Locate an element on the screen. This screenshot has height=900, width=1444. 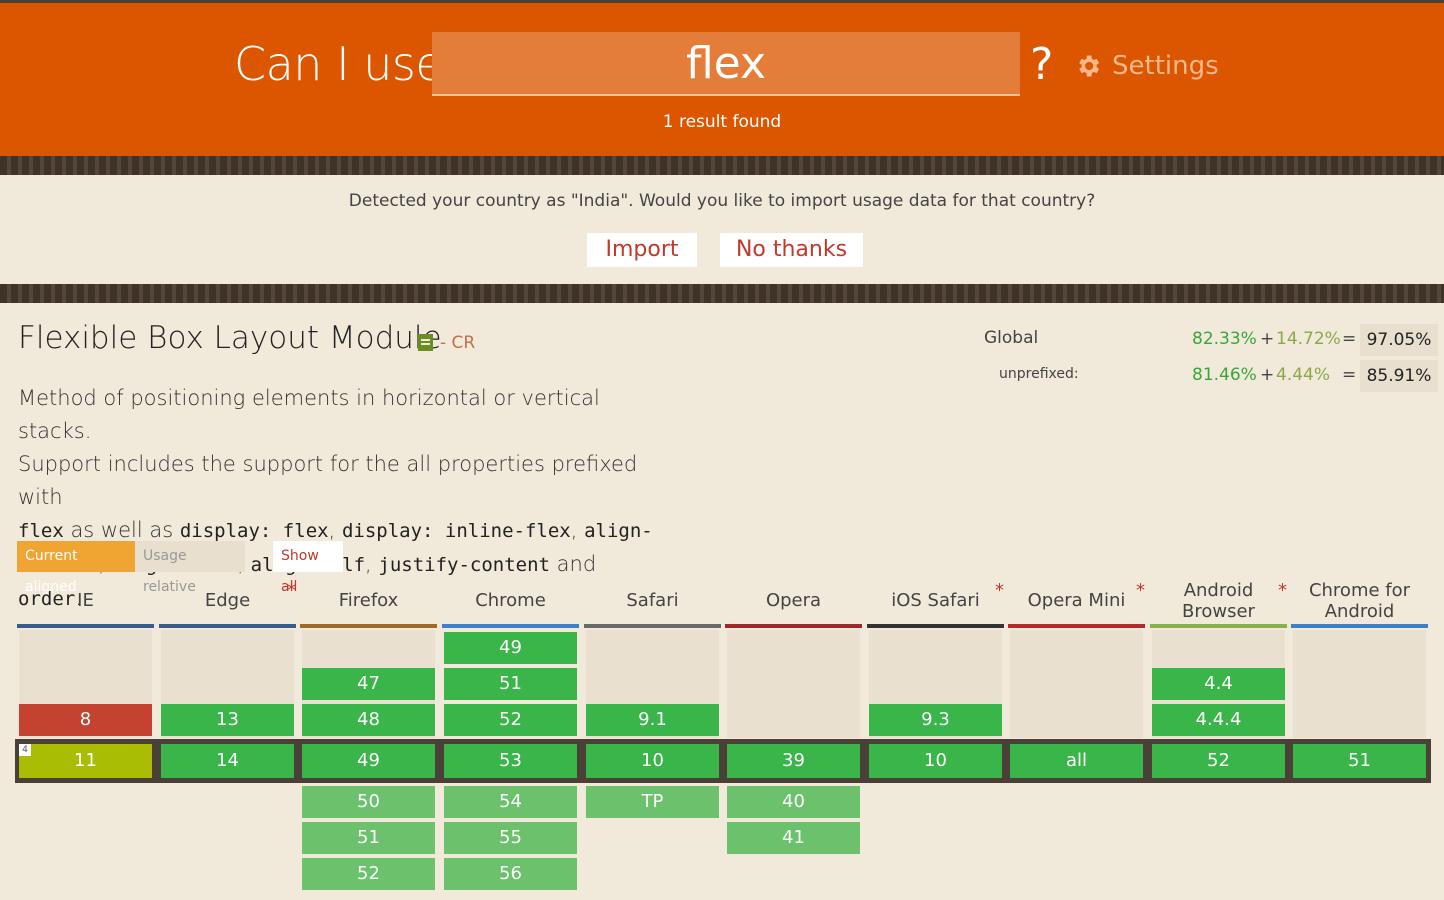
version-cell-firefox: 48 is located at coordinates (368, 720).